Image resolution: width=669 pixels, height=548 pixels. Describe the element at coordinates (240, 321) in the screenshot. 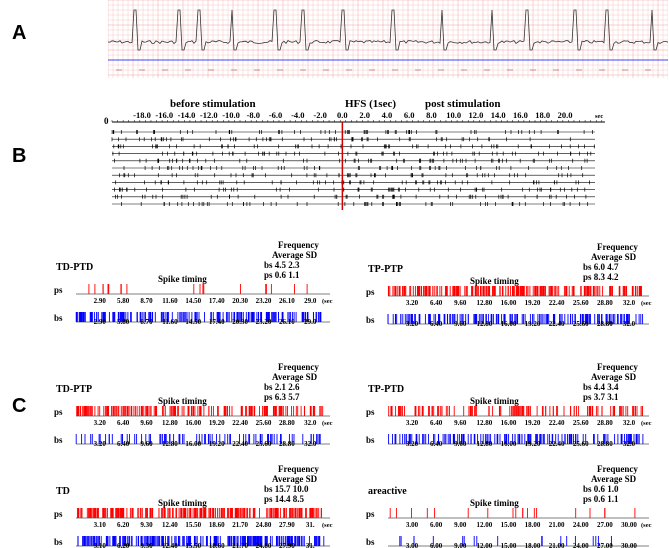

I see `bs-tick-label: 20.30` at that location.